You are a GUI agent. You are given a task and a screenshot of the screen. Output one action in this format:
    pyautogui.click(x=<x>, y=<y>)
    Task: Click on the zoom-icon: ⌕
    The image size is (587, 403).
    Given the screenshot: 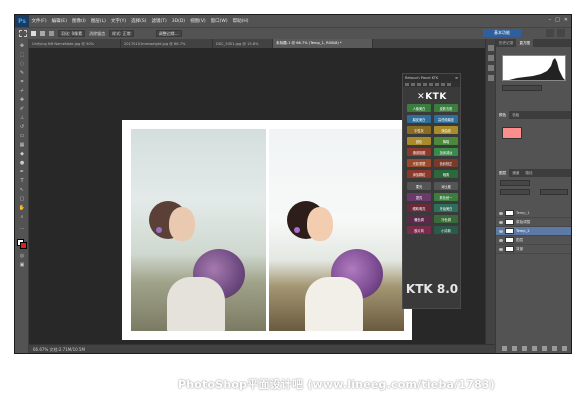 What is the action you would take?
    pyautogui.click(x=22, y=217)
    